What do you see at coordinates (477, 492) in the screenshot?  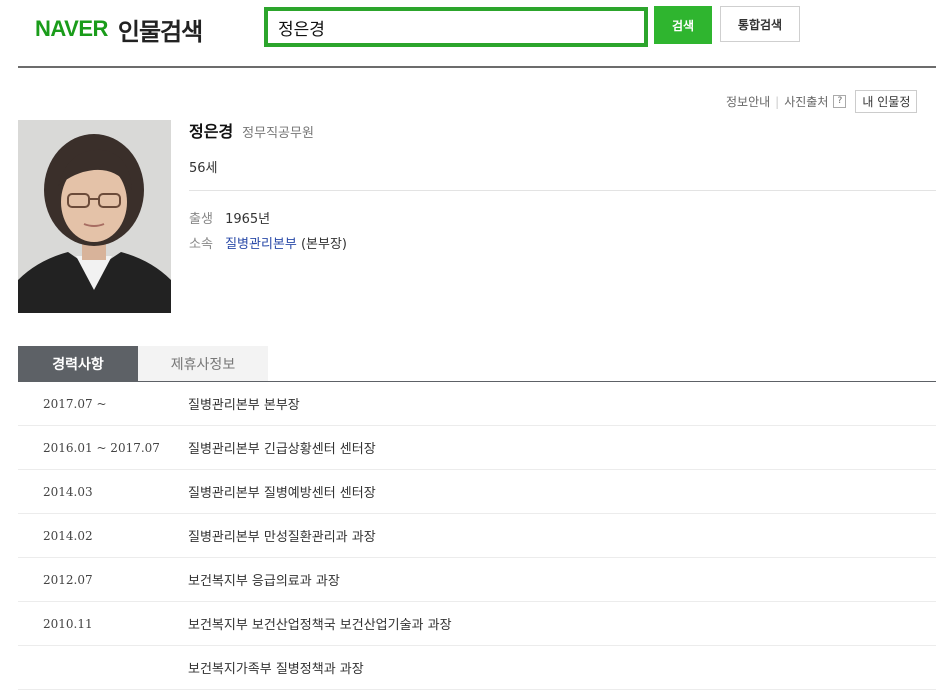 I see `list-item: 2014.03 질병관리본부 질병예방센터 센터장` at bounding box center [477, 492].